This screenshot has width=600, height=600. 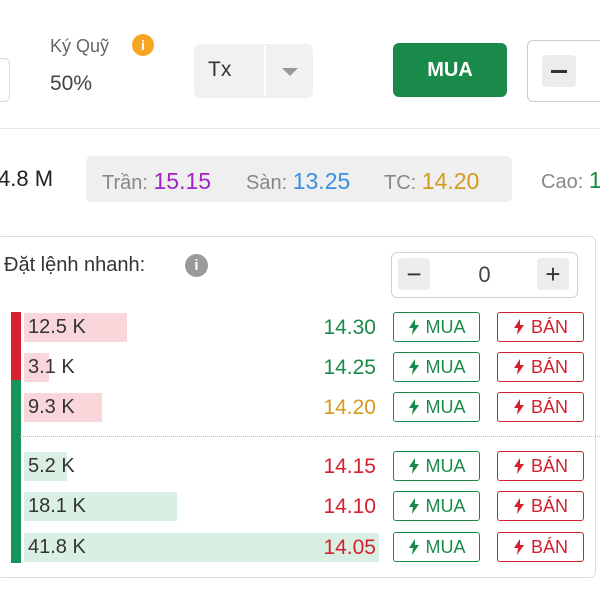 I want to click on quantity-input-partial, so click(x=5, y=80).